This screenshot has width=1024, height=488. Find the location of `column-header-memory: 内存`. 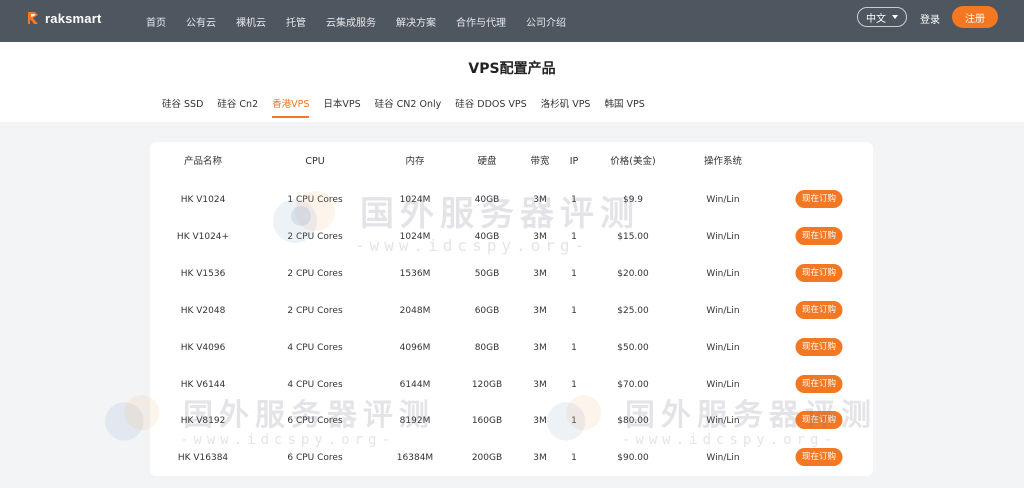

column-header-memory: 内存 is located at coordinates (415, 161).